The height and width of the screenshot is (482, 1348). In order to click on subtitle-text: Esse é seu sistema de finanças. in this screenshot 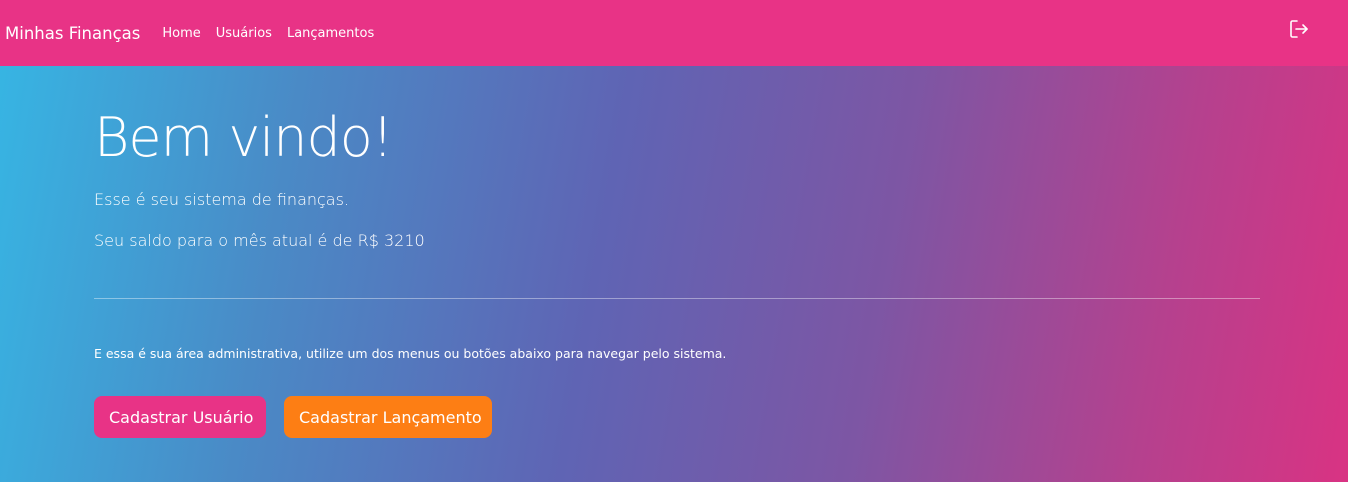, I will do `click(222, 199)`.